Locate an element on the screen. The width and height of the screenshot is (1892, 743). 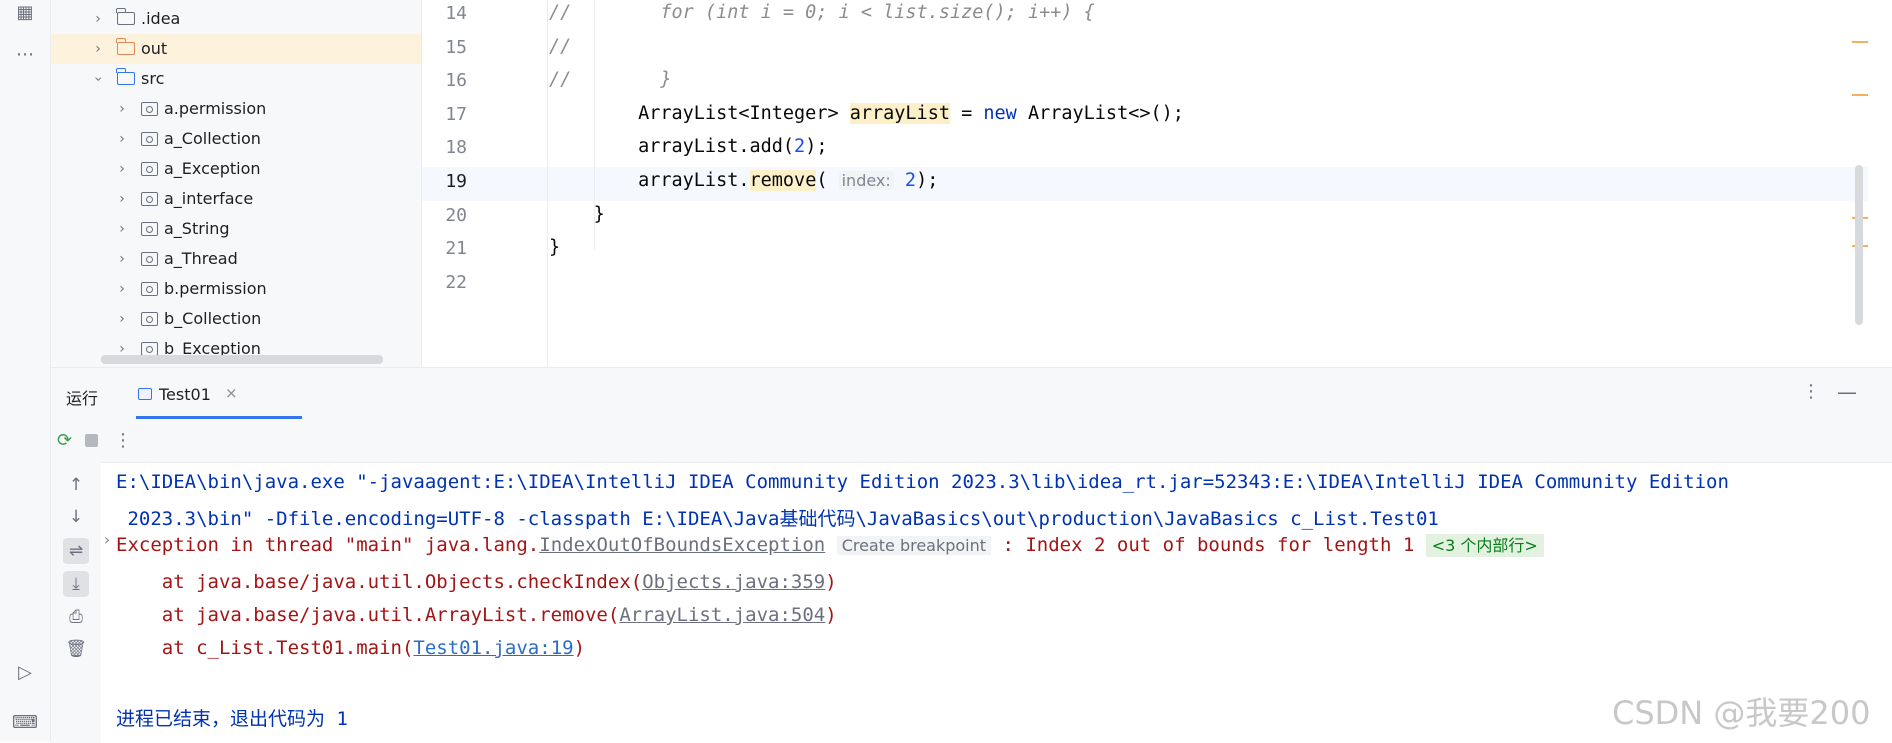
tree-item-src: › src is located at coordinates (236, 79).